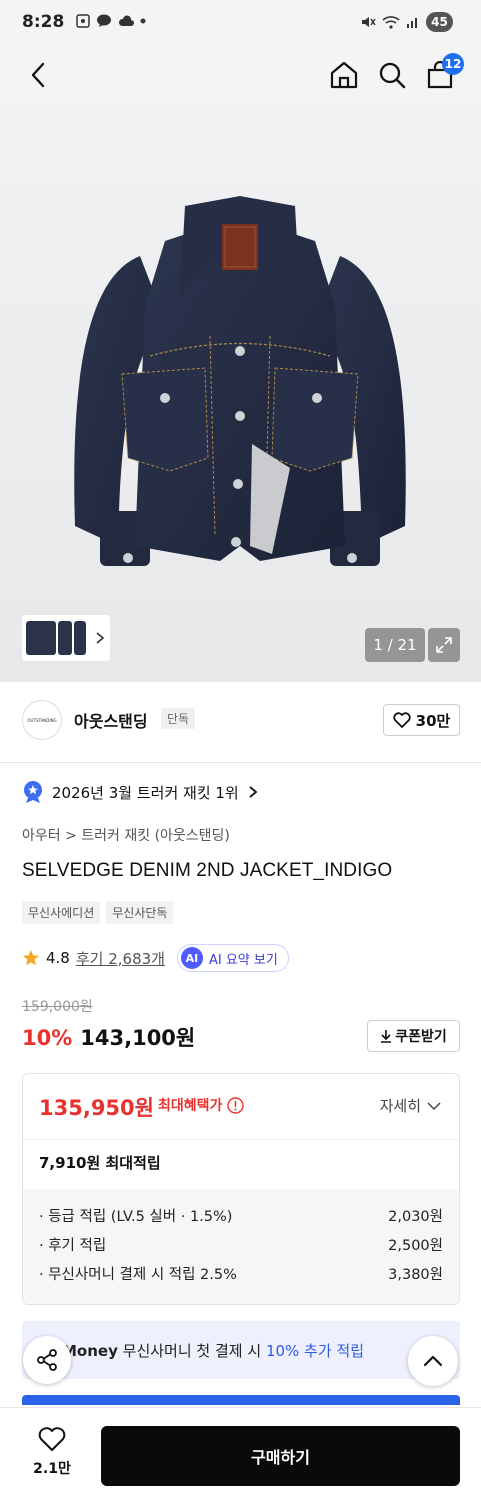  I want to click on signal-icon, so click(412, 23).